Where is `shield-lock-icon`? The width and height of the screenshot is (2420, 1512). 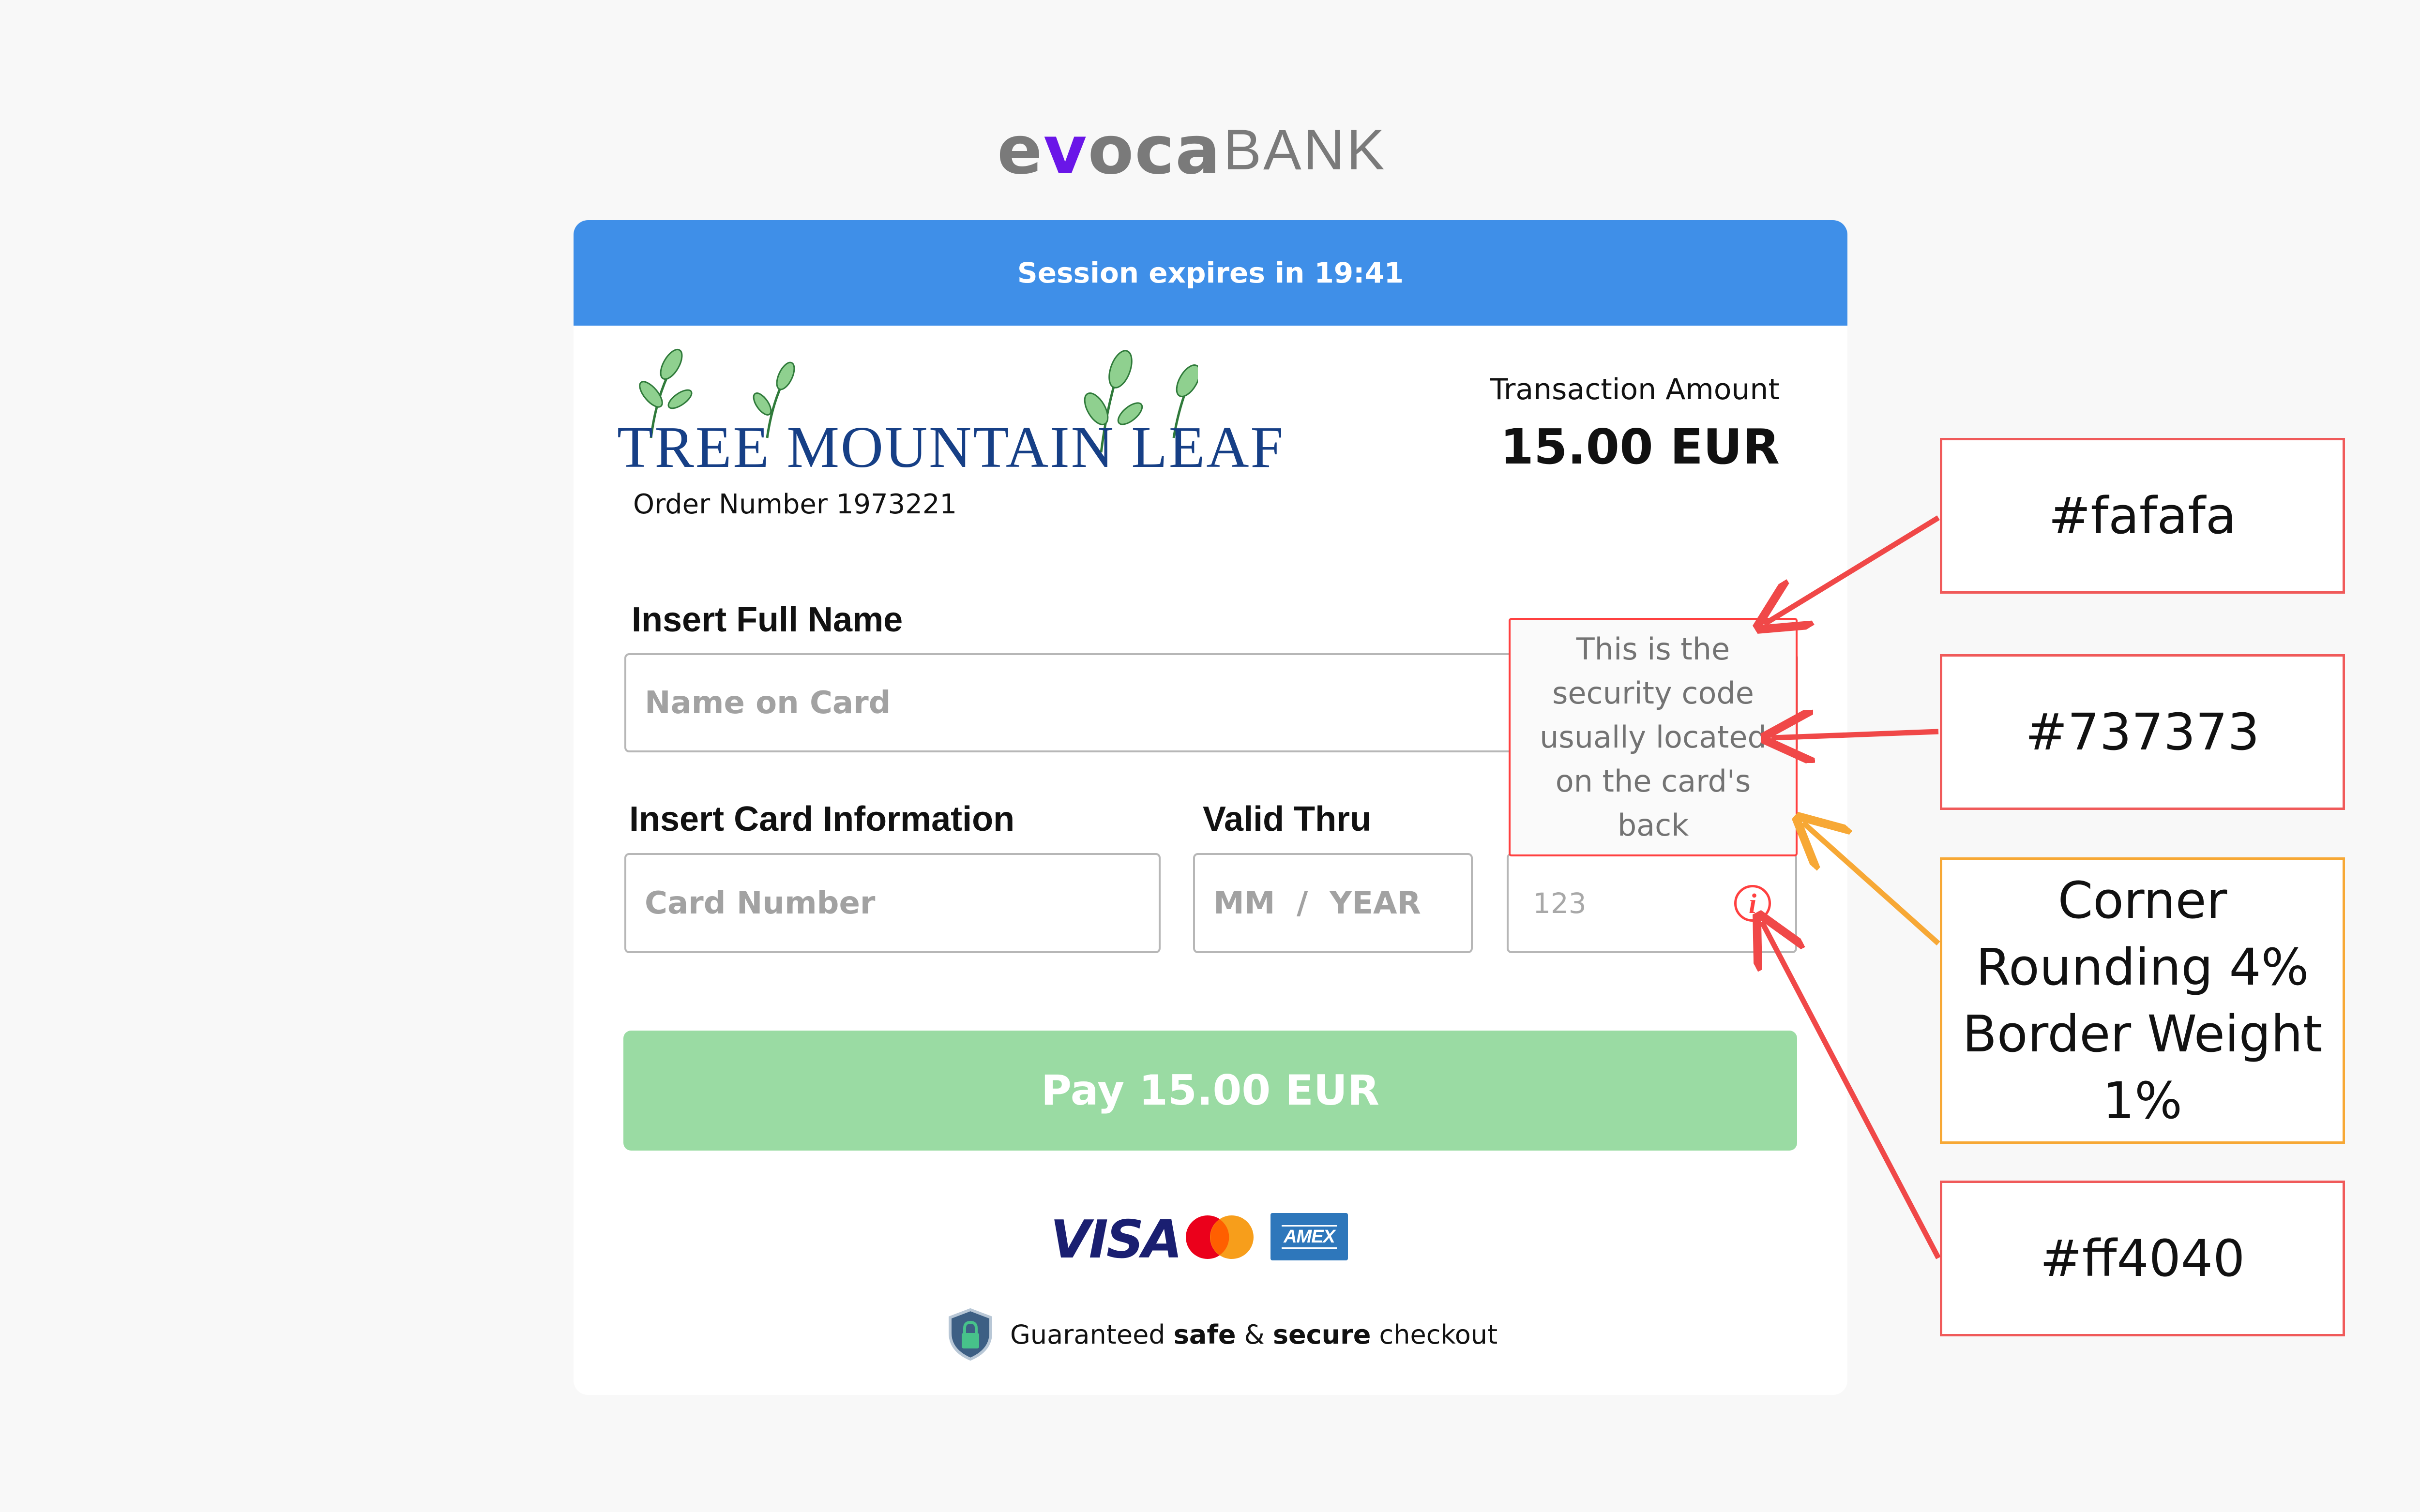
shield-lock-icon is located at coordinates (970, 1334).